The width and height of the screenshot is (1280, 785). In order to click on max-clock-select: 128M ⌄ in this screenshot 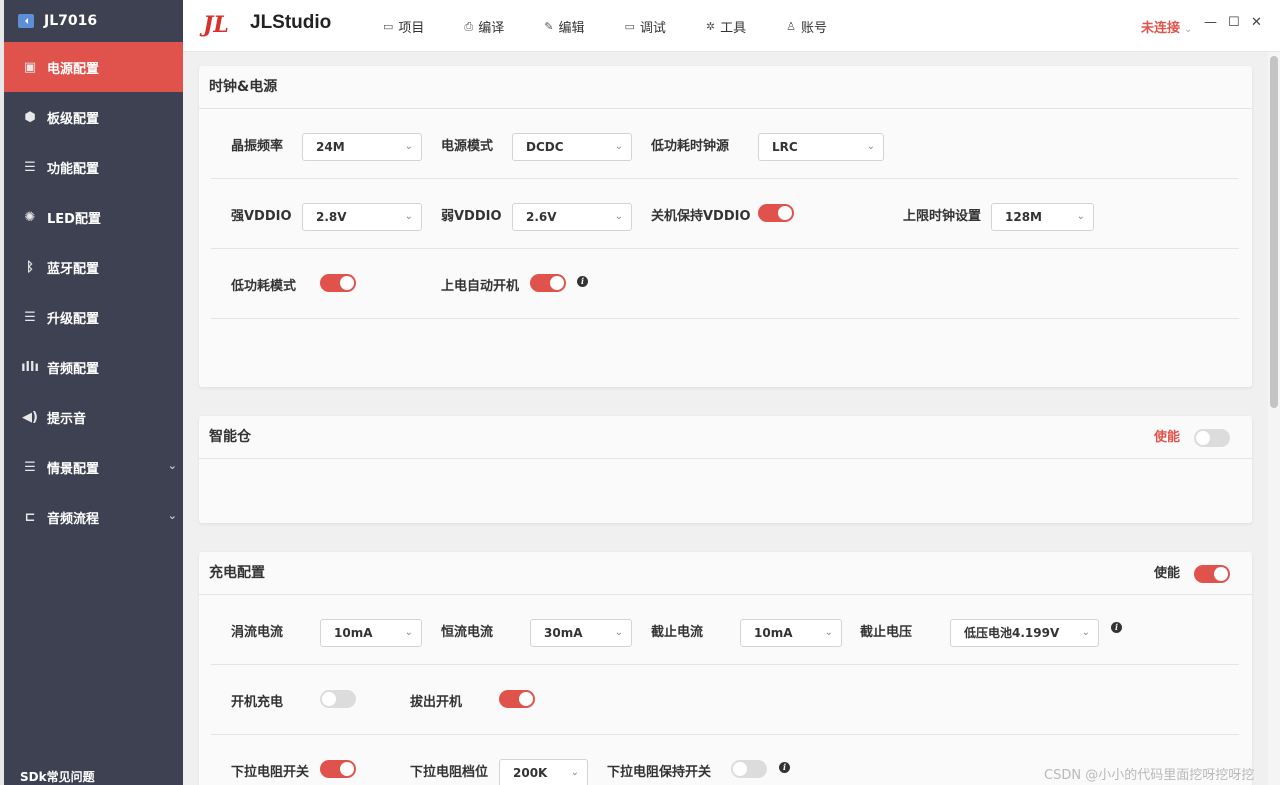, I will do `click(1042, 217)`.